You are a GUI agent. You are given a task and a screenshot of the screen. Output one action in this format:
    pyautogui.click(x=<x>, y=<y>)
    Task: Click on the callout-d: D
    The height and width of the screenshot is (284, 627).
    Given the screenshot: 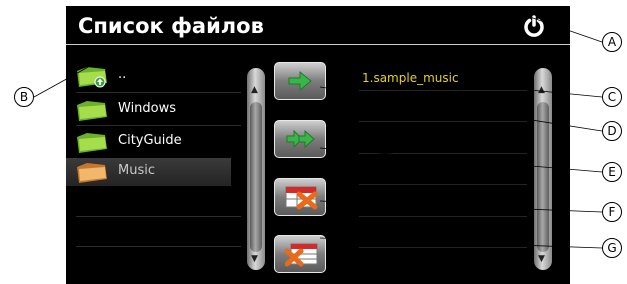 What is the action you would take?
    pyautogui.click(x=612, y=131)
    